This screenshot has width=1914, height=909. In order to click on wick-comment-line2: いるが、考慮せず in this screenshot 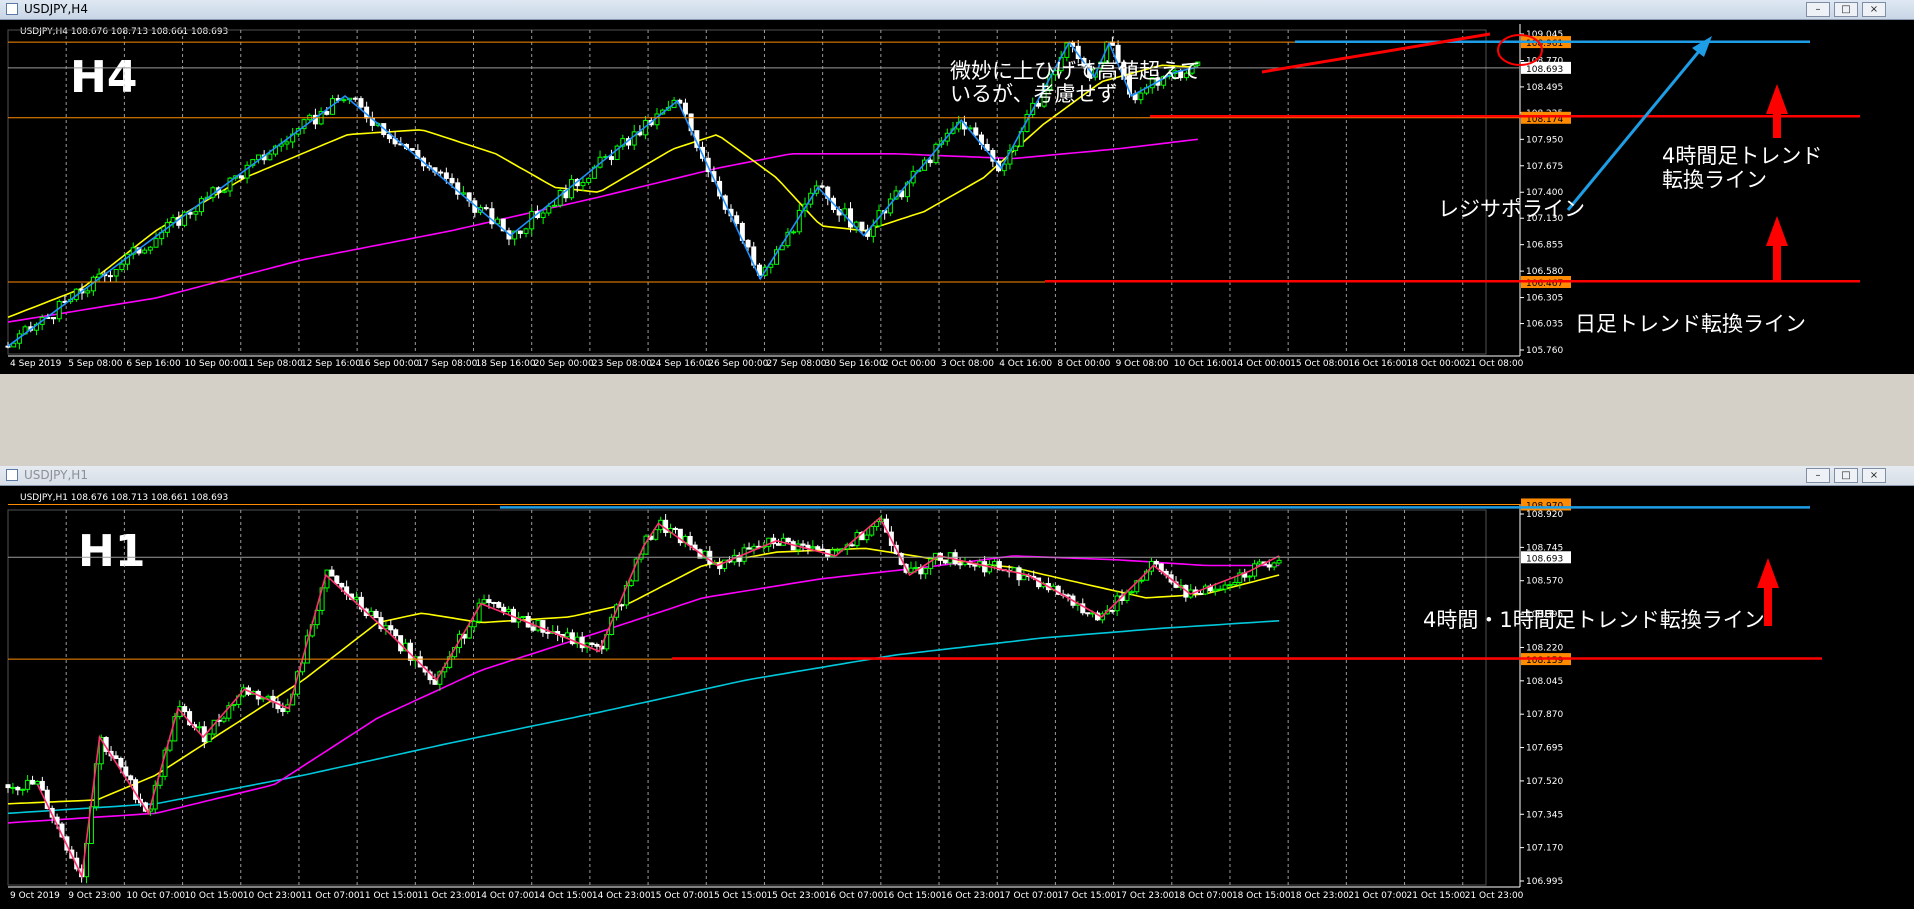, I will do `click(1034, 94)`.